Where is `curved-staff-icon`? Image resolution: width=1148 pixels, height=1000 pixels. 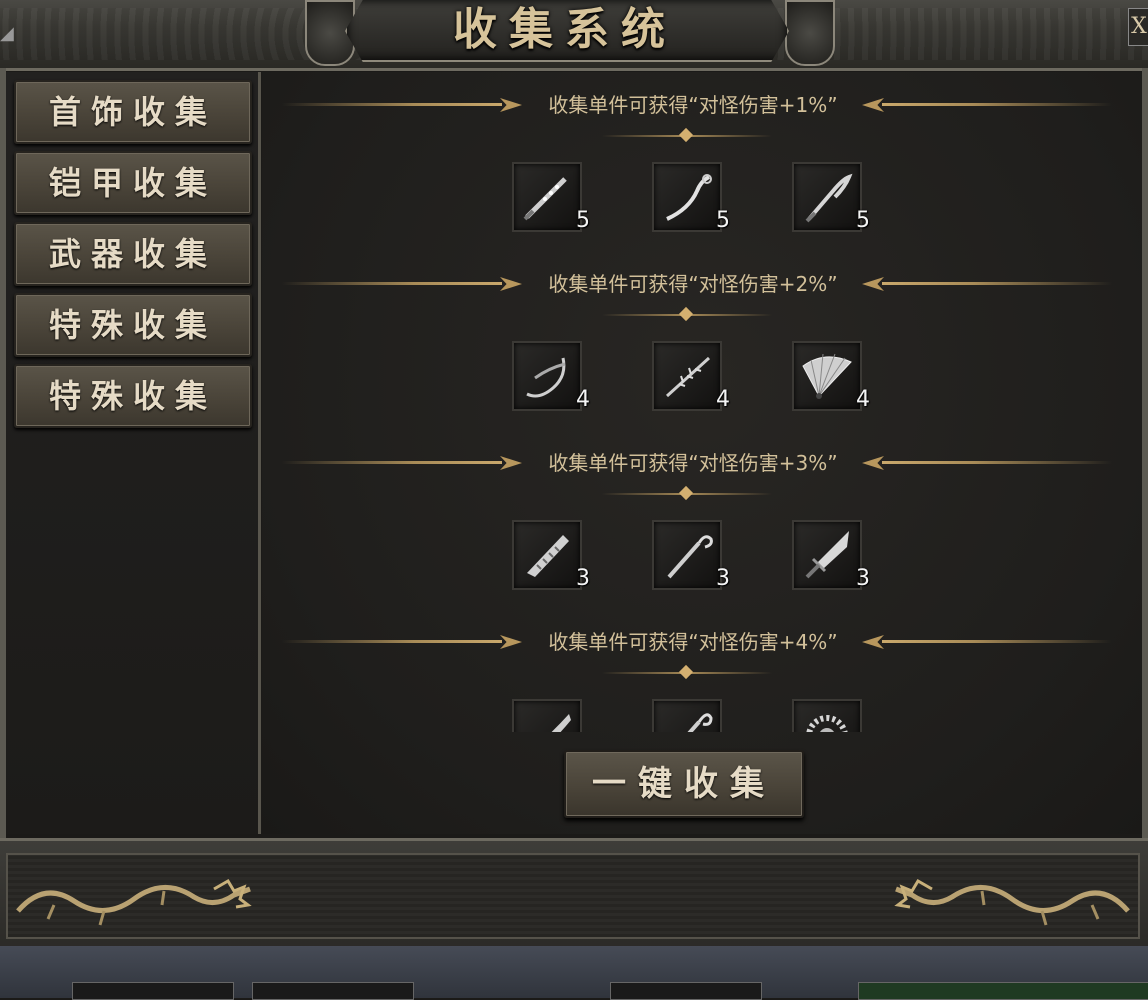 curved-staff-icon is located at coordinates (689, 197).